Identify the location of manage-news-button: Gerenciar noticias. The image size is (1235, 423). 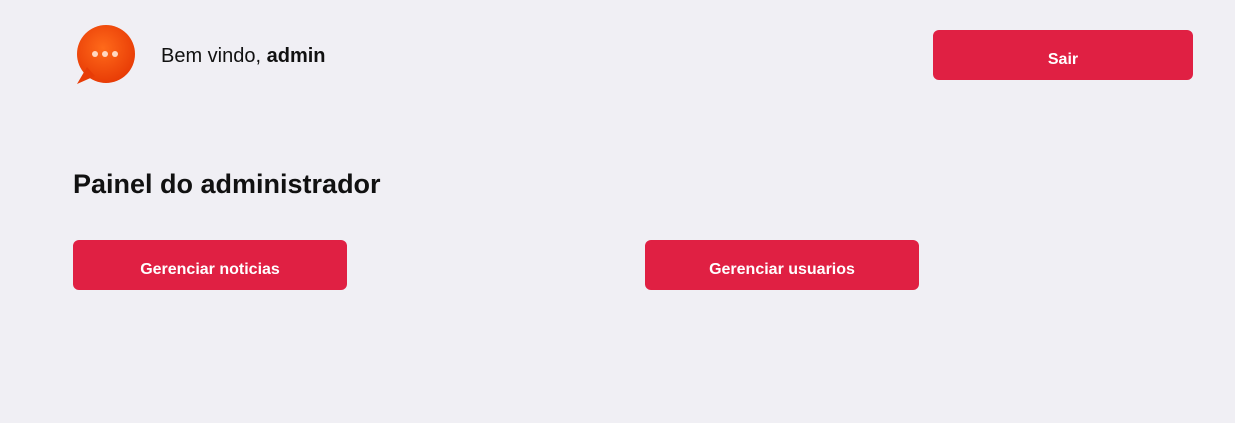
(210, 265).